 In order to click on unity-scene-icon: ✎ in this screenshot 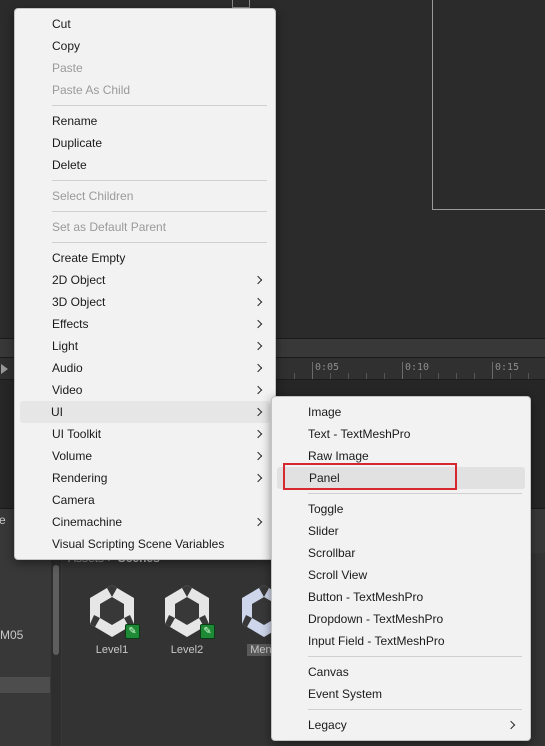, I will do `click(188, 612)`.